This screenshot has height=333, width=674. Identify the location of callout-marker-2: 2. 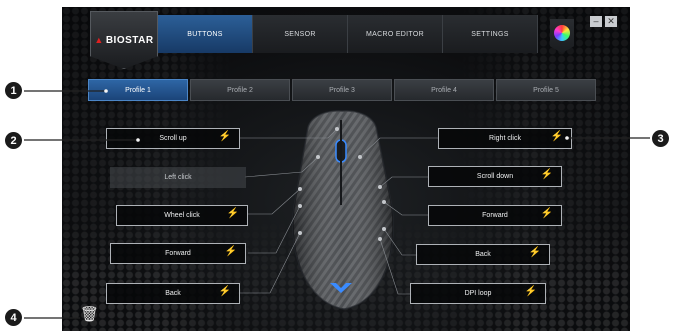
(13, 140).